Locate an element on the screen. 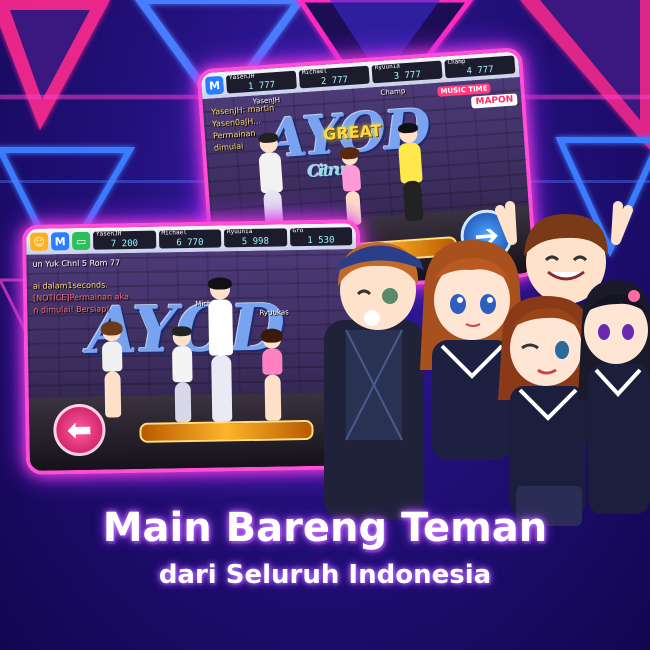 The height and width of the screenshot is (650, 650). score-slot: Champ 4 777 is located at coordinates (480, 67).